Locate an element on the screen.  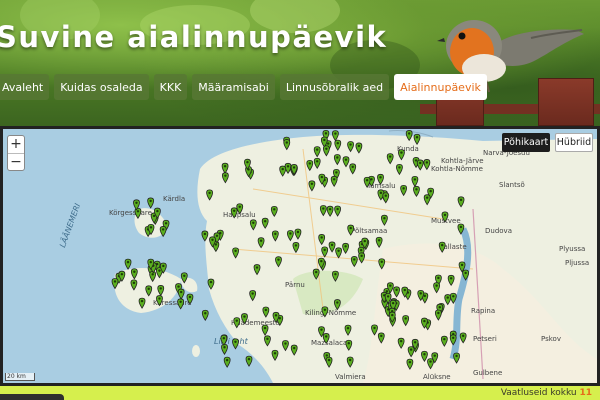
nav-item-avaleht: Avaleht is located at coordinates (25, 87).